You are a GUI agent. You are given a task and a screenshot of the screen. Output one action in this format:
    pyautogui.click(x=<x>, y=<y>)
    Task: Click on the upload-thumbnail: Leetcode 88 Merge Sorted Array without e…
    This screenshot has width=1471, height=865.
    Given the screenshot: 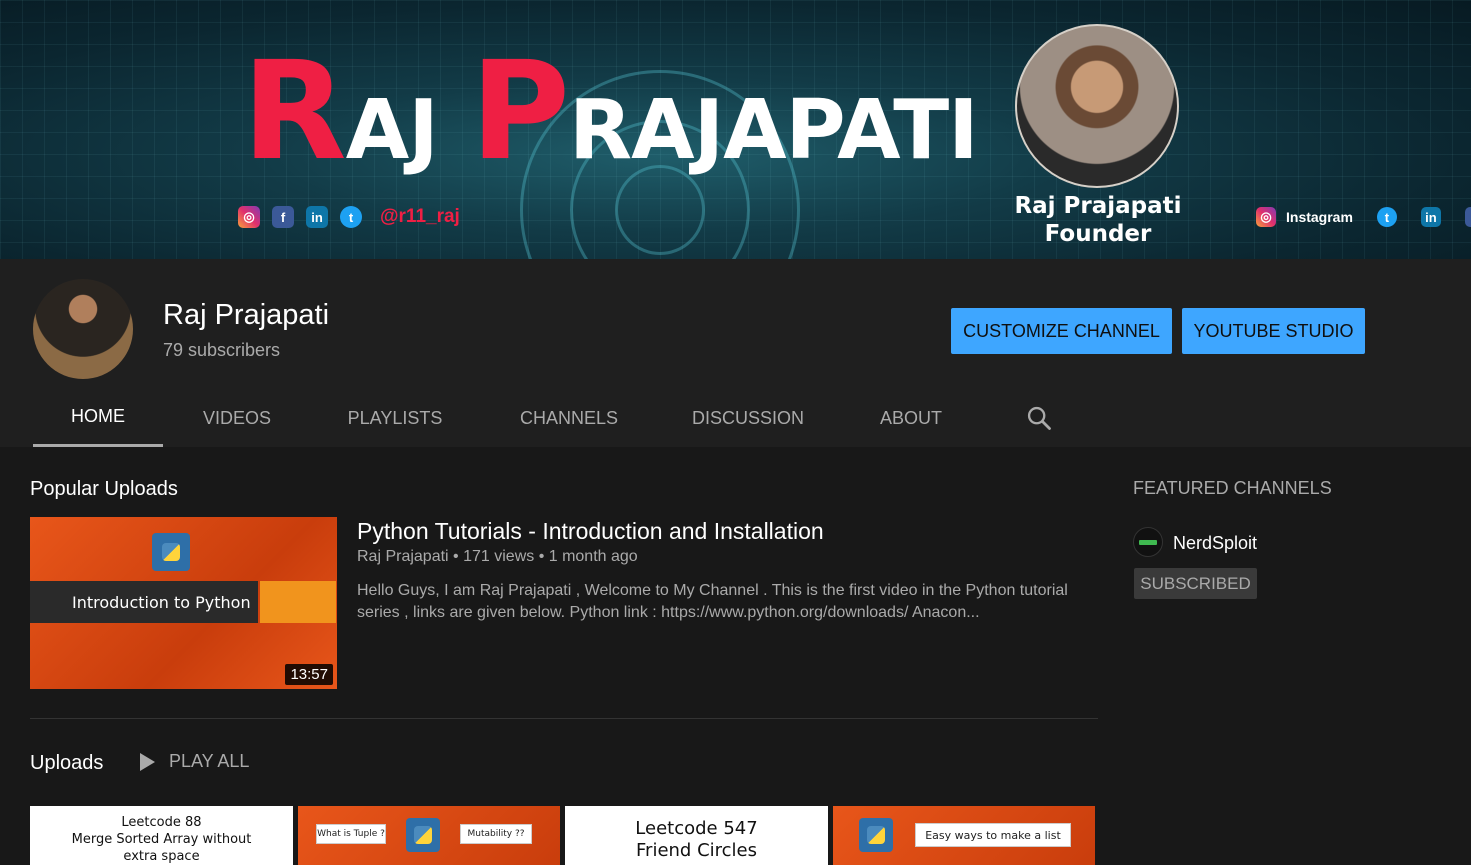 What is the action you would take?
    pyautogui.click(x=161, y=835)
    